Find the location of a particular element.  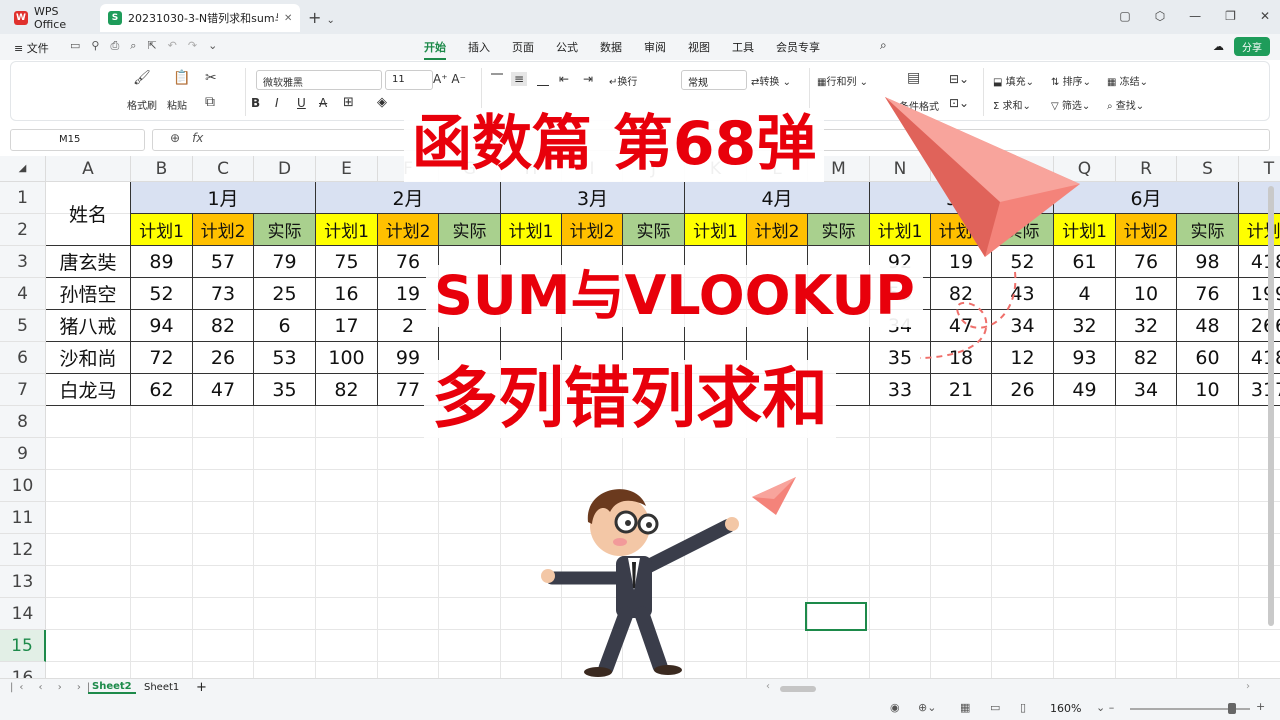

column-header: D is located at coordinates (285, 169).